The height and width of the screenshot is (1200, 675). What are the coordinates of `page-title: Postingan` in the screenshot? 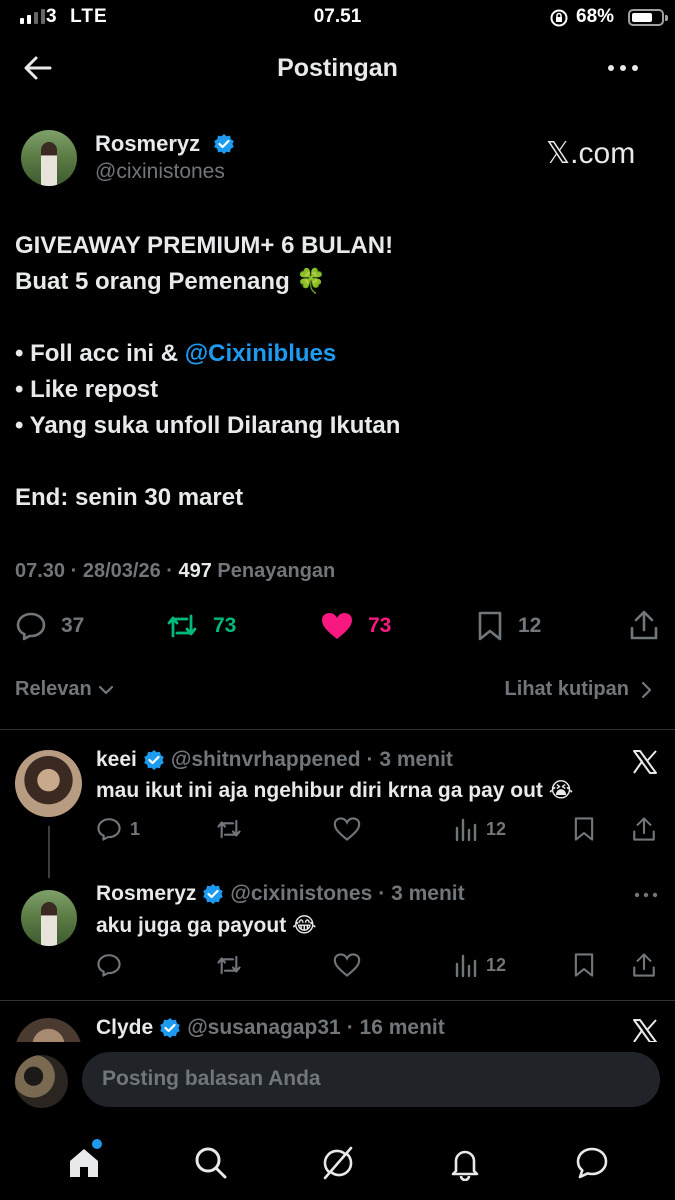 It's located at (337, 68).